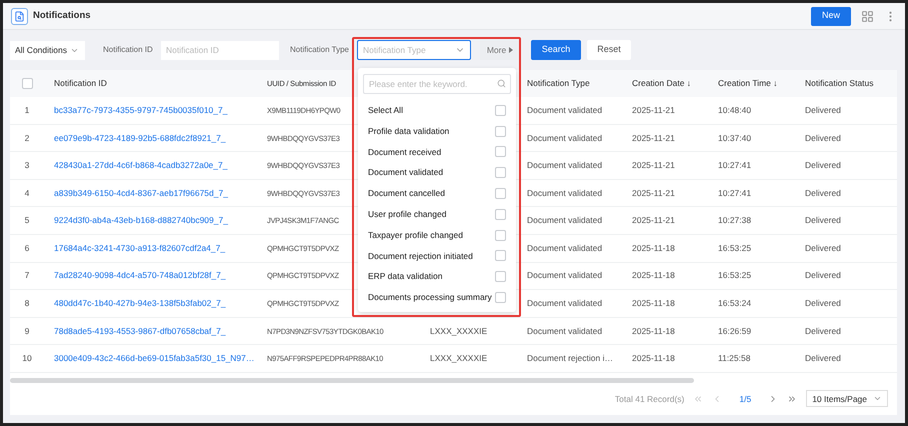 This screenshot has height=426, width=908. Describe the element at coordinates (649, 399) in the screenshot. I see `total-records: Total 41 Record(s)` at that location.